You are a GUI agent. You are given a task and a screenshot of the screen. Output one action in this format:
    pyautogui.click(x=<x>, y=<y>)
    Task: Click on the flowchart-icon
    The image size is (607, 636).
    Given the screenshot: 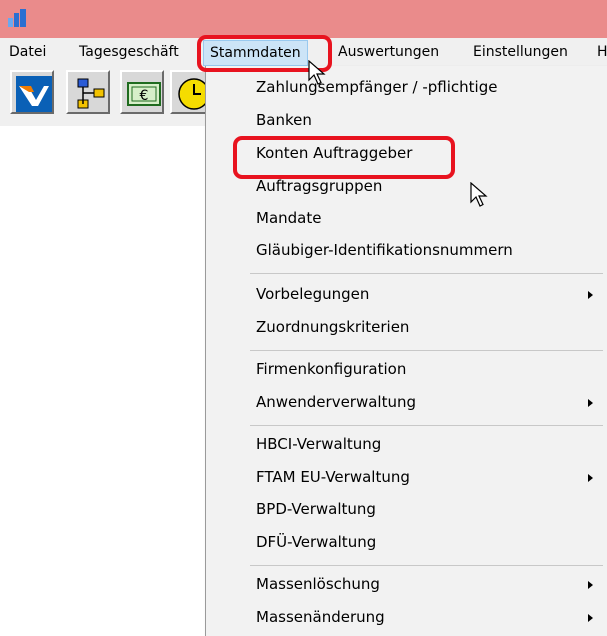 What is the action you would take?
    pyautogui.click(x=91, y=93)
    